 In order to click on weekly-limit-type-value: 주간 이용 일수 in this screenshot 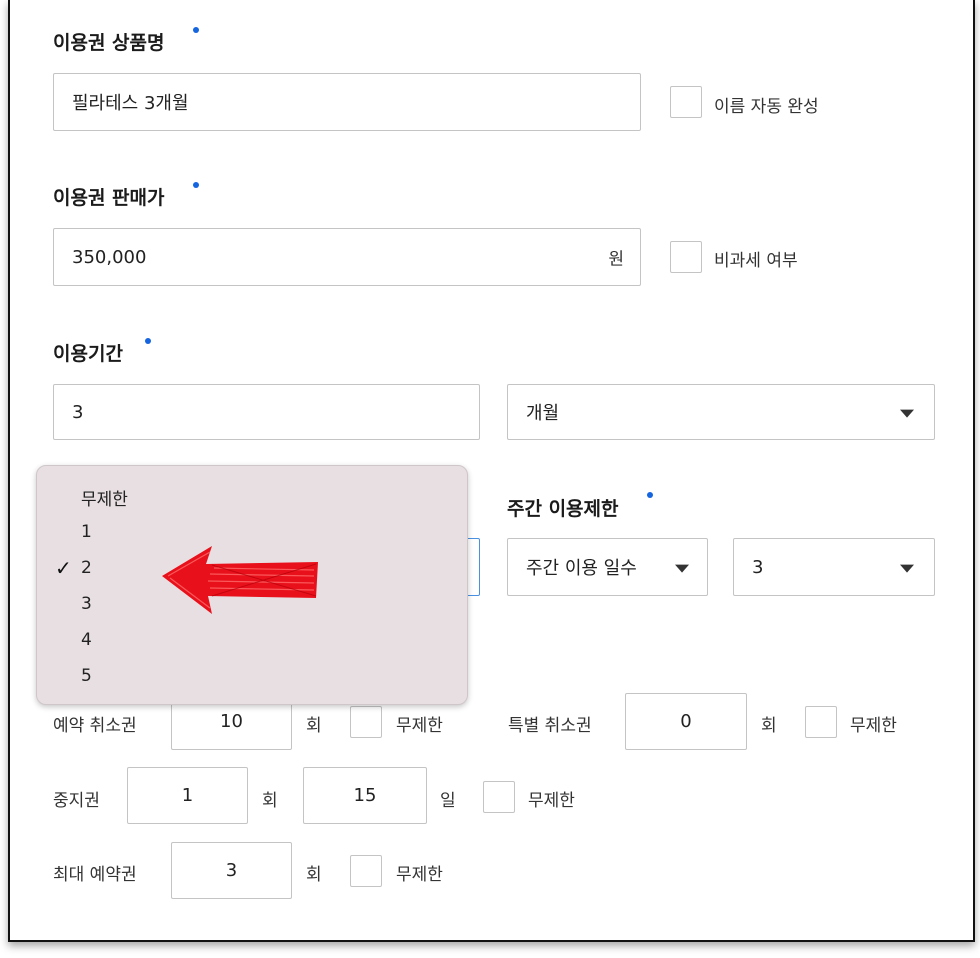, I will do `click(581, 568)`.